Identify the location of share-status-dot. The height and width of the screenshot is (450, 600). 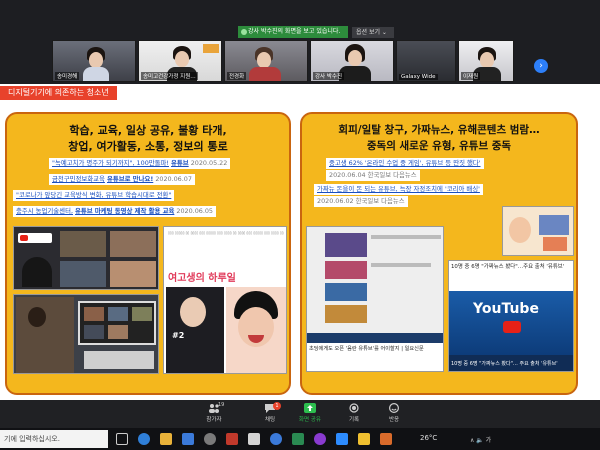
(244, 32).